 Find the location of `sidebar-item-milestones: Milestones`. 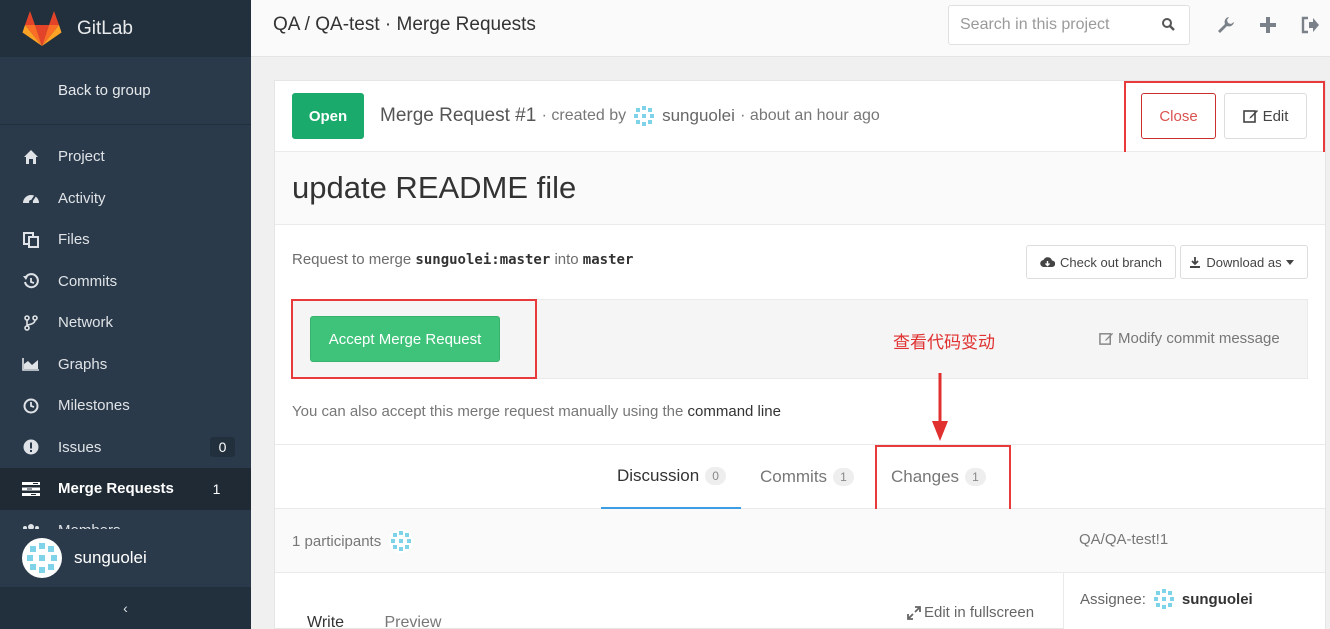

sidebar-item-milestones: Milestones is located at coordinates (125, 406).